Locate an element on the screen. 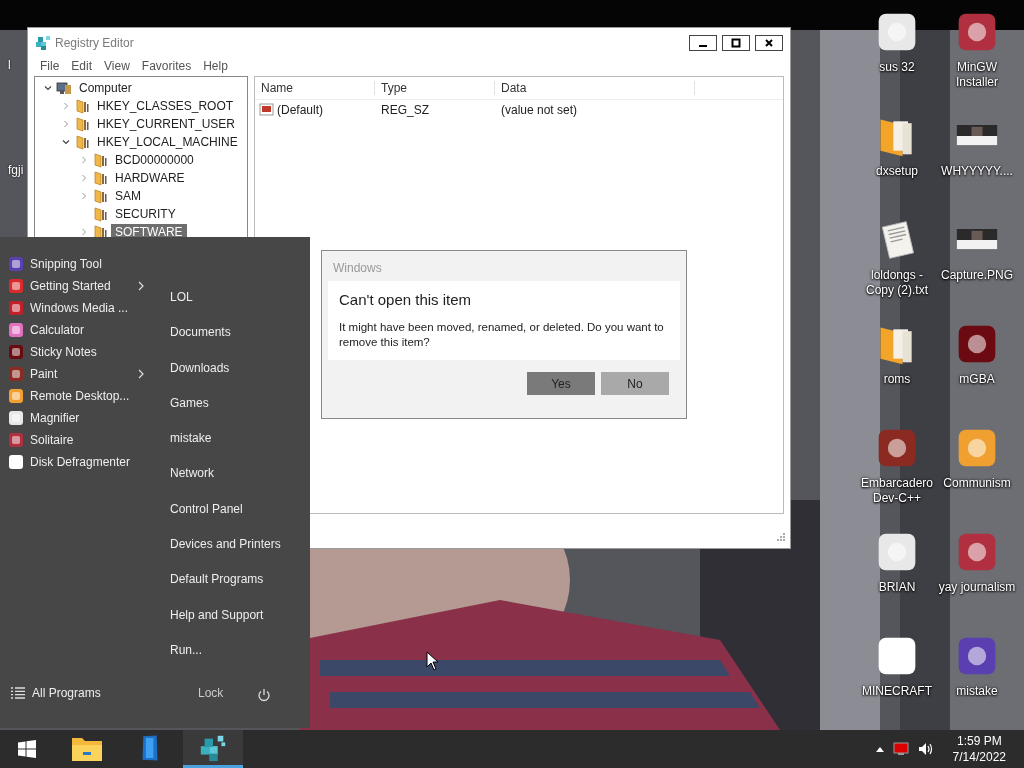 The width and height of the screenshot is (1024, 768). mouse-cursor-icon is located at coordinates (432, 661).